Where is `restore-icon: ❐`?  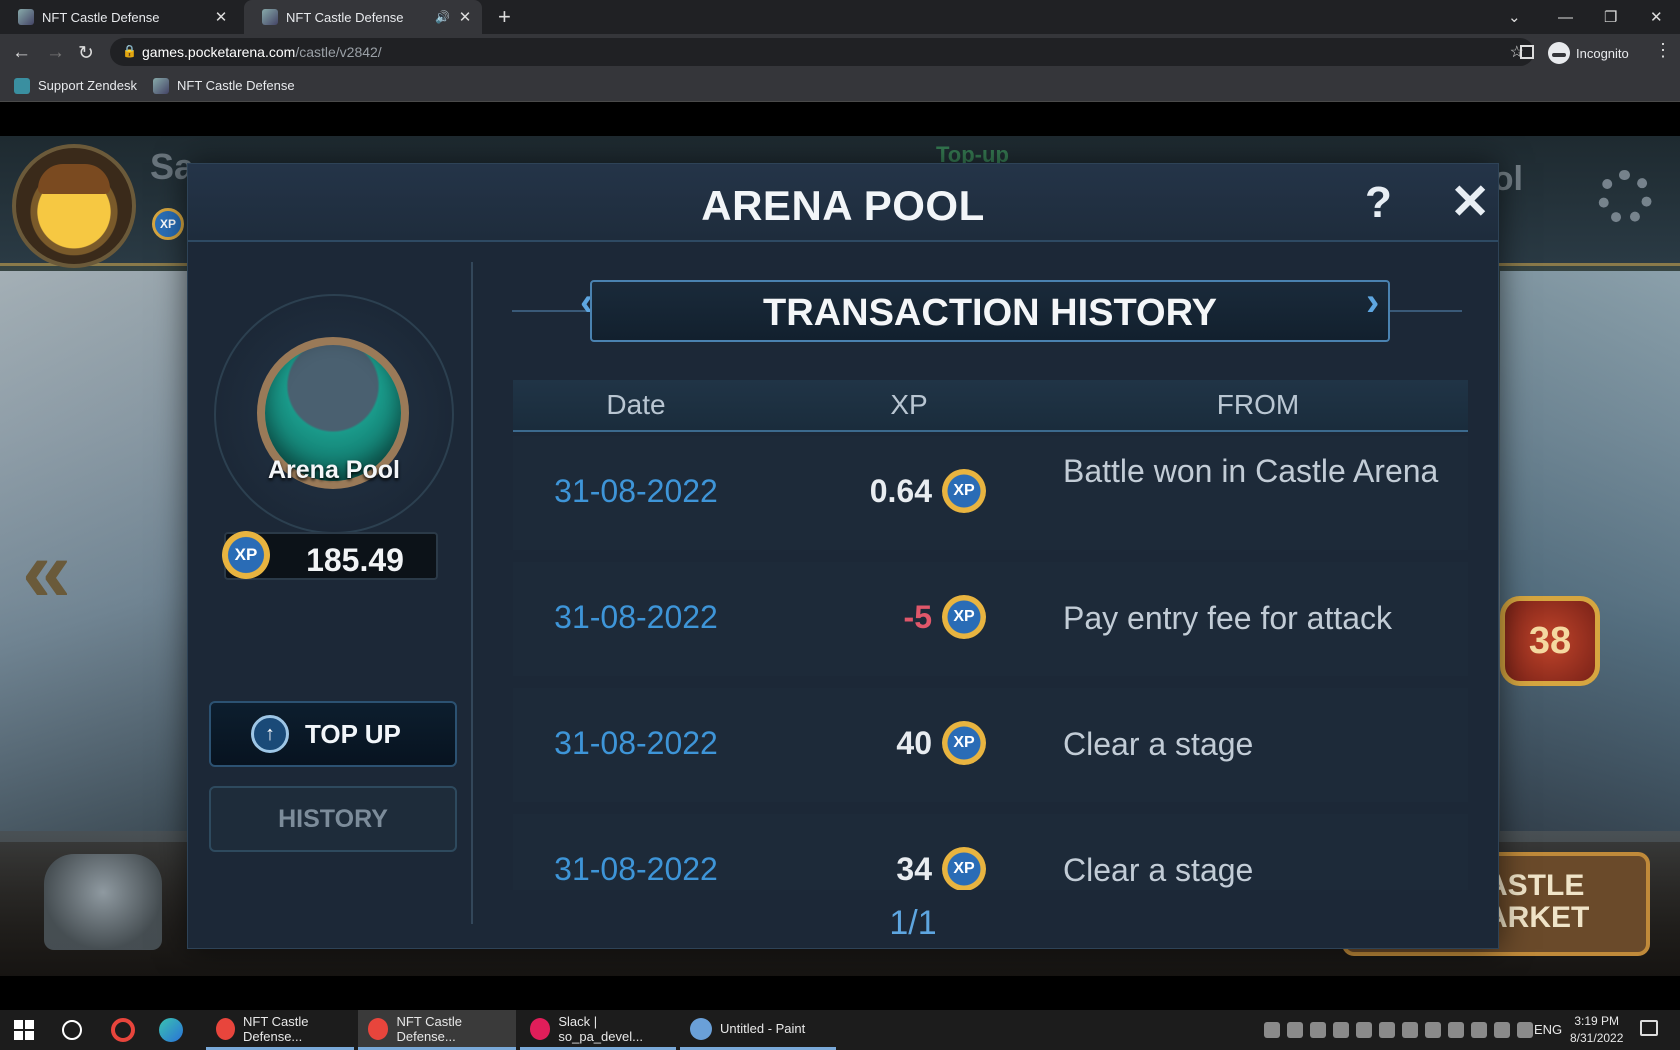 restore-icon: ❐ is located at coordinates (1610, 17).